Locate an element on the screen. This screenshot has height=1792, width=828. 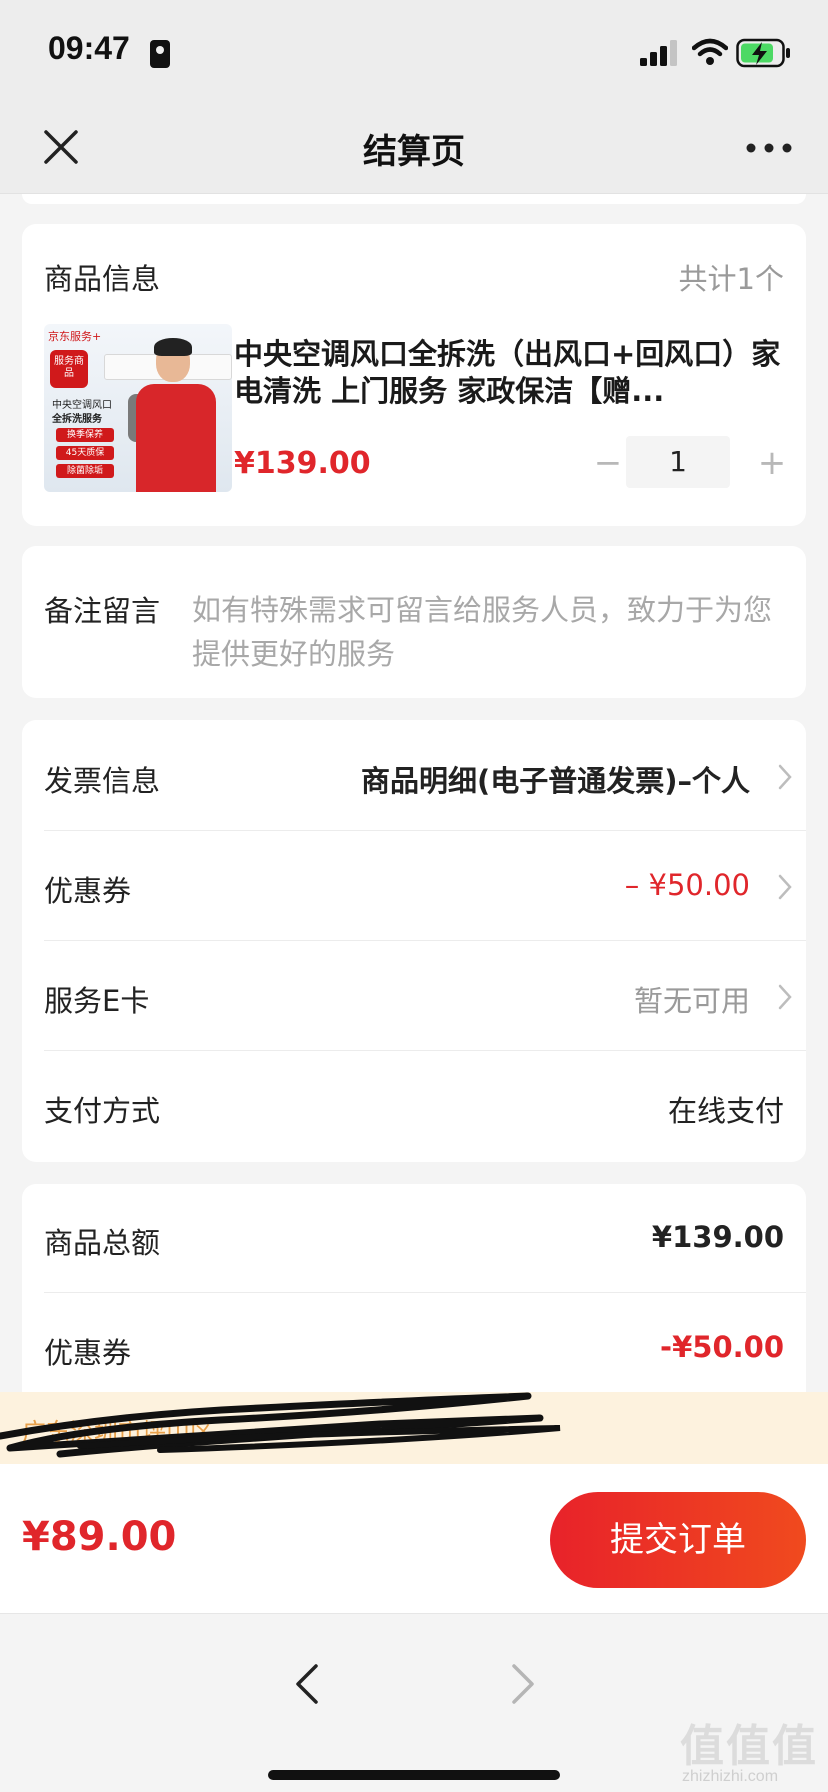
status-bar: 09:47 is located at coordinates (414, 50).